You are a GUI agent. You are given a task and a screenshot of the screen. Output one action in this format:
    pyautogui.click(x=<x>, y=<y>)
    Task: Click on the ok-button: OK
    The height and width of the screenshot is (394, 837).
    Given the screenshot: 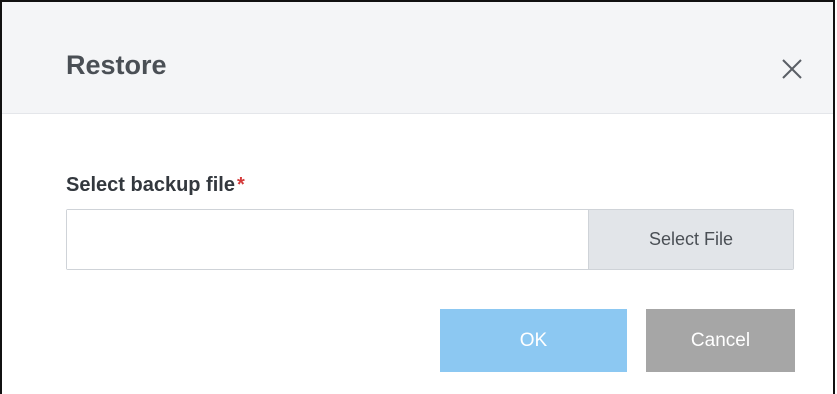 What is the action you would take?
    pyautogui.click(x=533, y=340)
    